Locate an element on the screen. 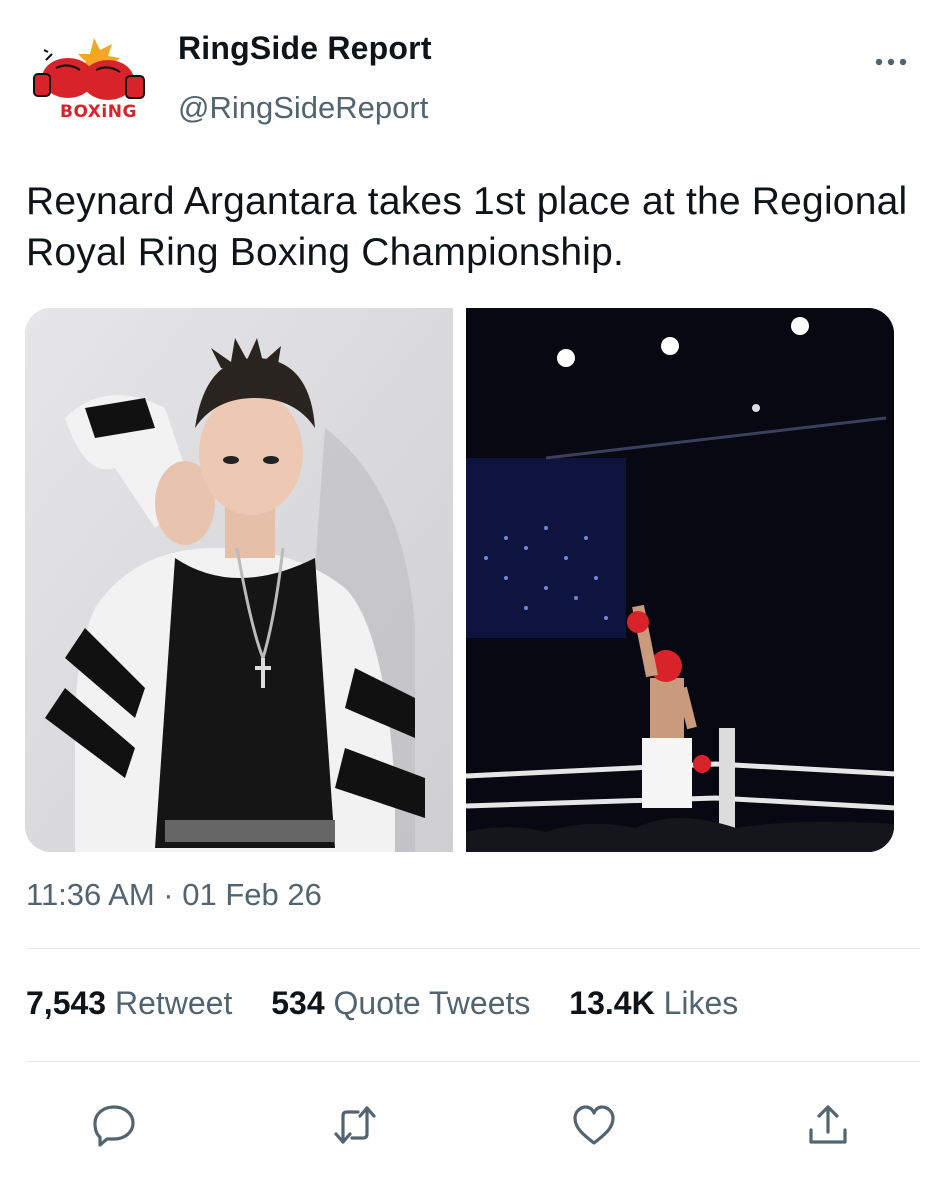  user-handle: @RingSideReport is located at coordinates (303, 108).